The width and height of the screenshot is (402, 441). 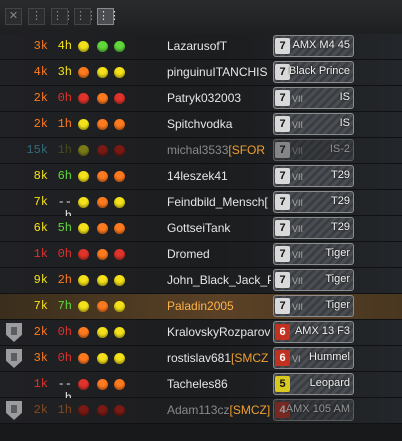 What do you see at coordinates (64, 410) in the screenshot?
I see `session-time: 1h` at bounding box center [64, 410].